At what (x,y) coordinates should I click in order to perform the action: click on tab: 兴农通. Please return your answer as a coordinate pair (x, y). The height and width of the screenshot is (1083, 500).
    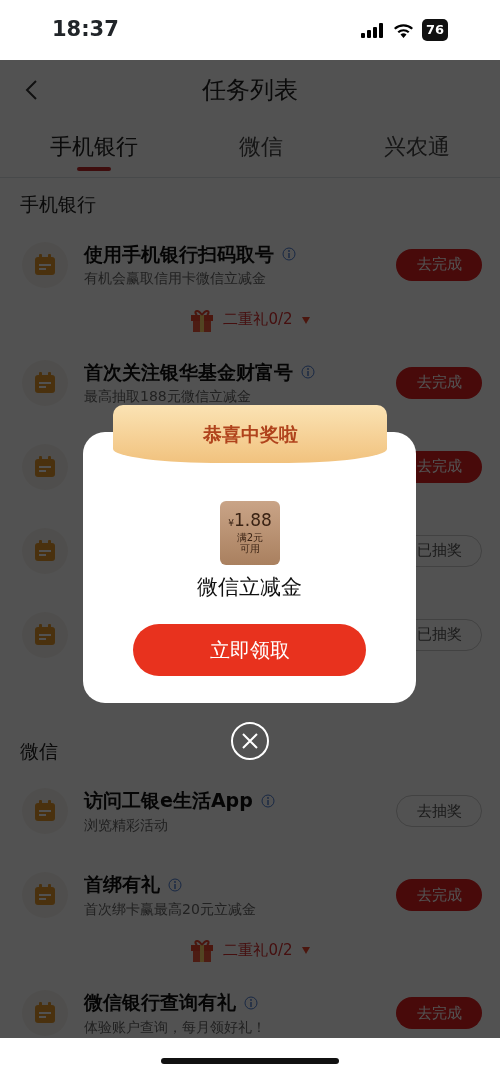
    Looking at the image, I should click on (416, 148).